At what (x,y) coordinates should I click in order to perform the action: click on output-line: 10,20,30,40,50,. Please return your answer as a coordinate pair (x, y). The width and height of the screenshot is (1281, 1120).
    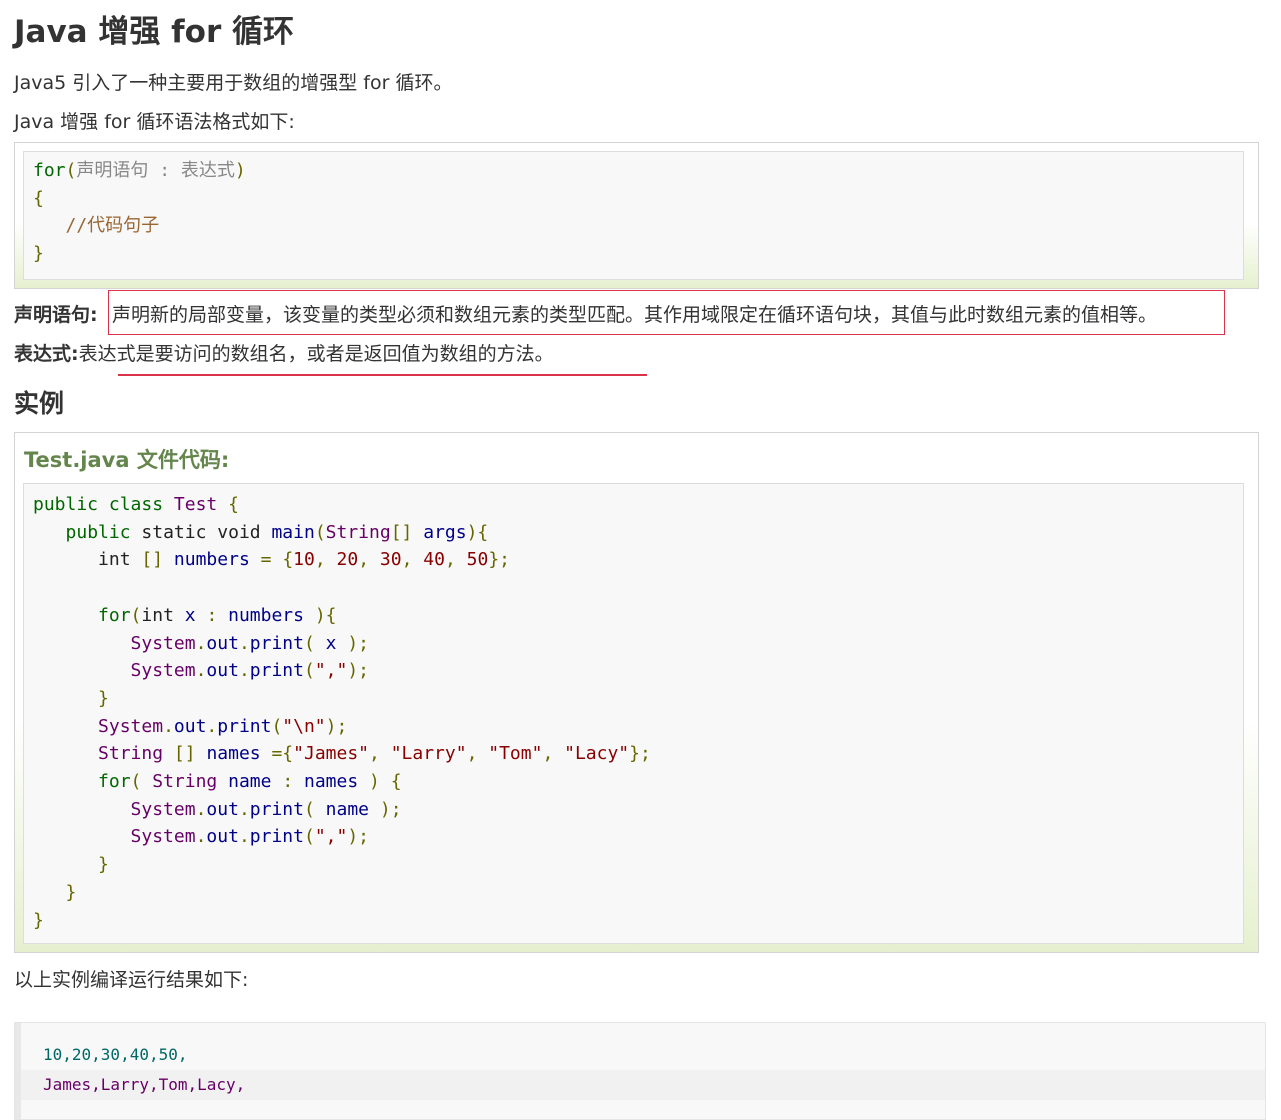
    Looking at the image, I should click on (643, 1055).